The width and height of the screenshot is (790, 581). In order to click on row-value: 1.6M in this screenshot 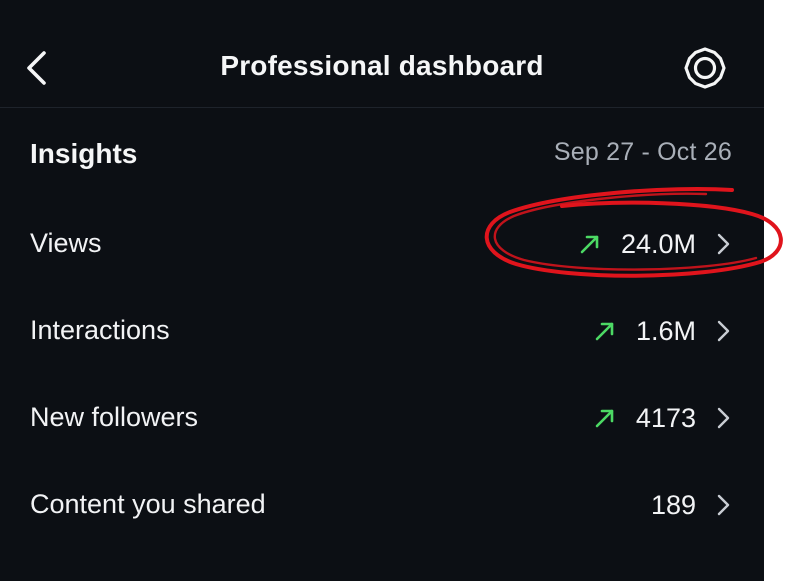, I will do `click(665, 330)`.